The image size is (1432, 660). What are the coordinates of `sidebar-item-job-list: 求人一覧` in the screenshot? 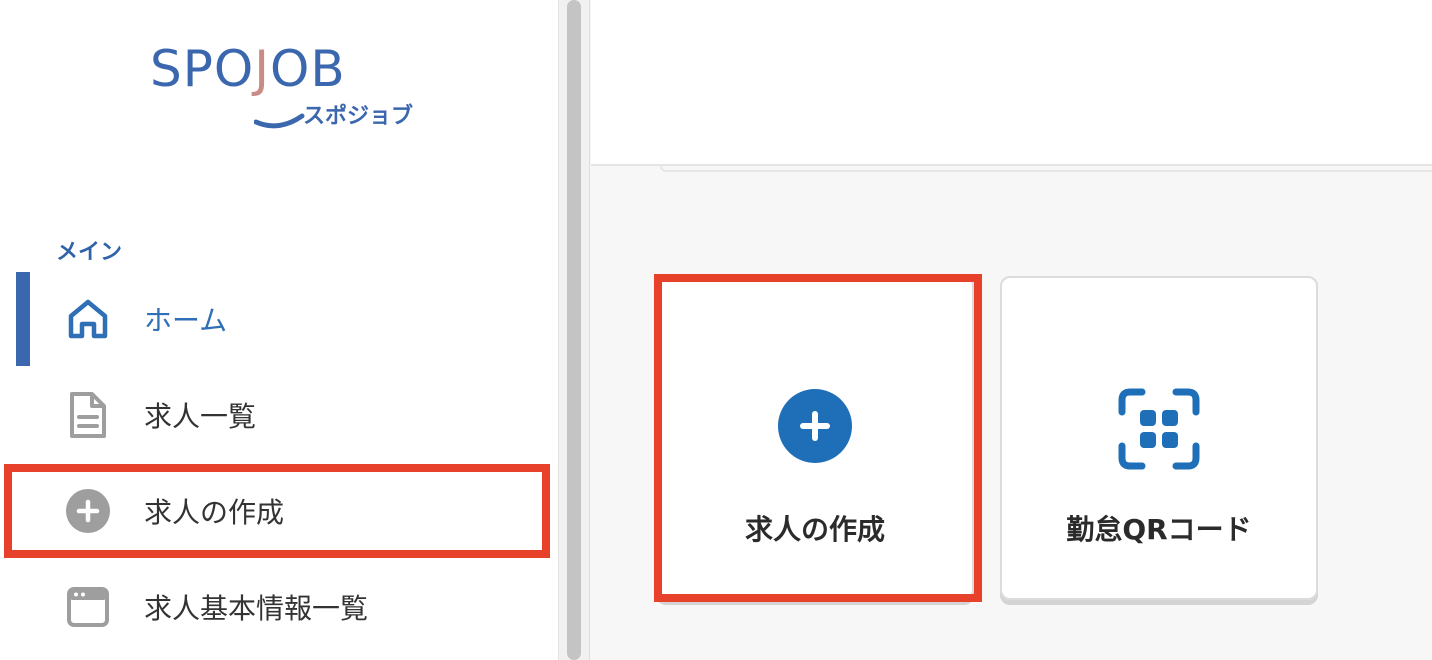 It's located at (279, 415).